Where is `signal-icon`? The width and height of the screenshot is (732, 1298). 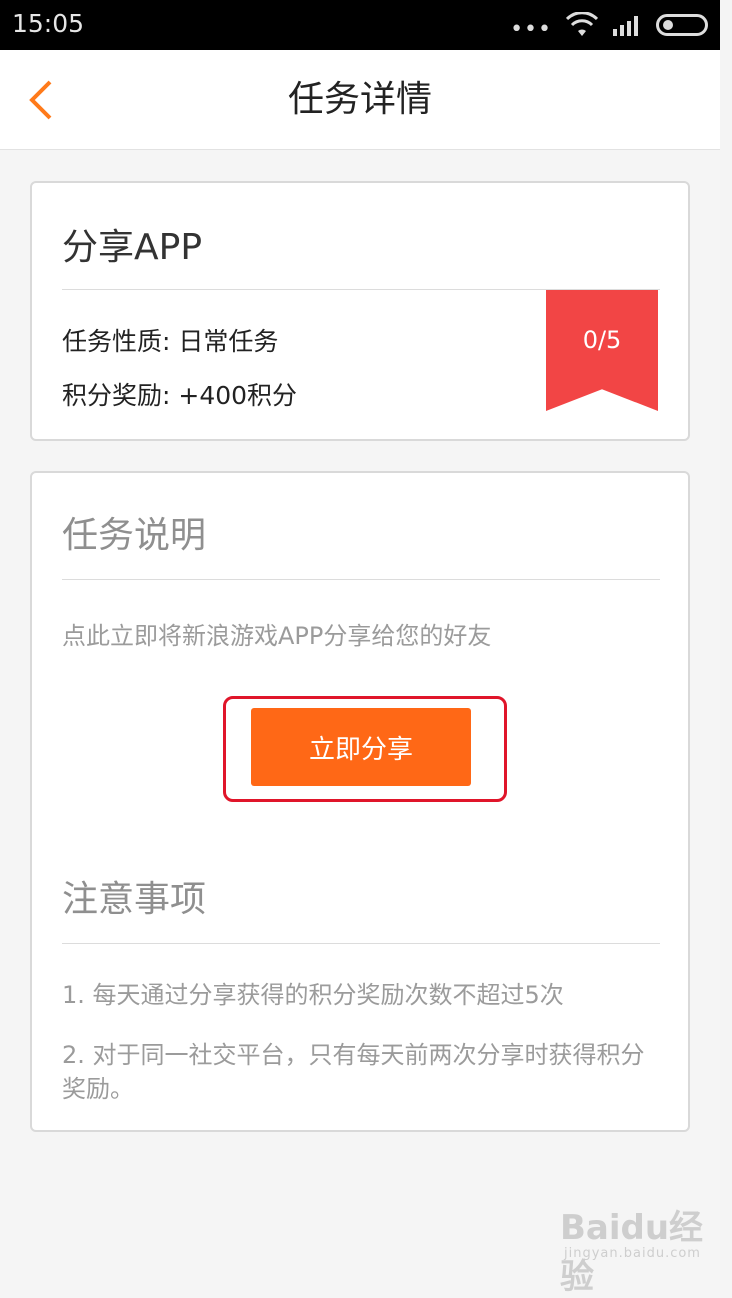 signal-icon is located at coordinates (625, 26).